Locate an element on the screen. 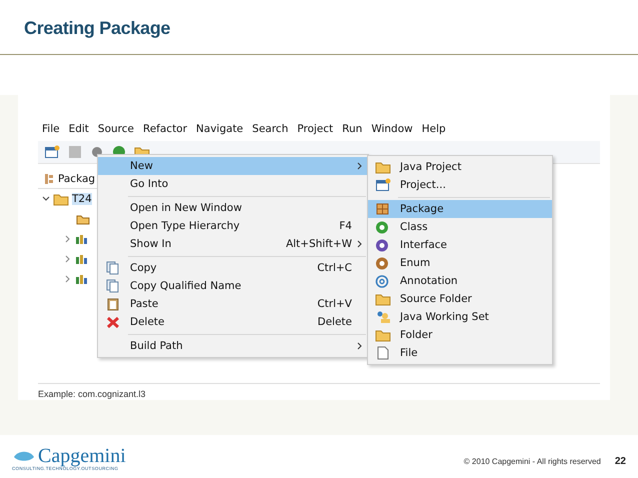 The height and width of the screenshot is (478, 638). menu-item: Paste Ctrl+V is located at coordinates (233, 304).